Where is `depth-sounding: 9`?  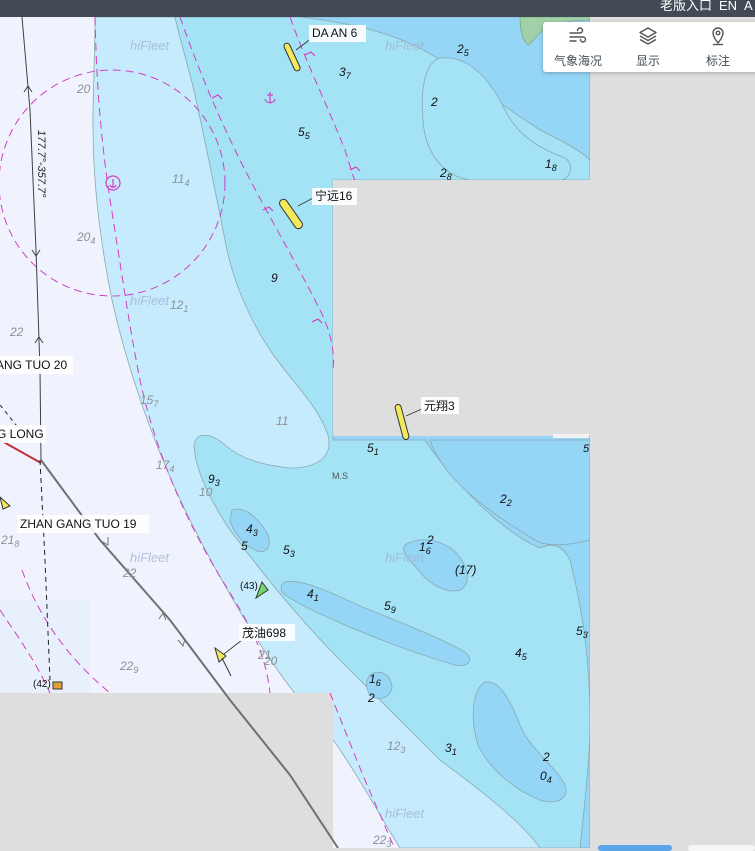 depth-sounding: 9 is located at coordinates (274, 278).